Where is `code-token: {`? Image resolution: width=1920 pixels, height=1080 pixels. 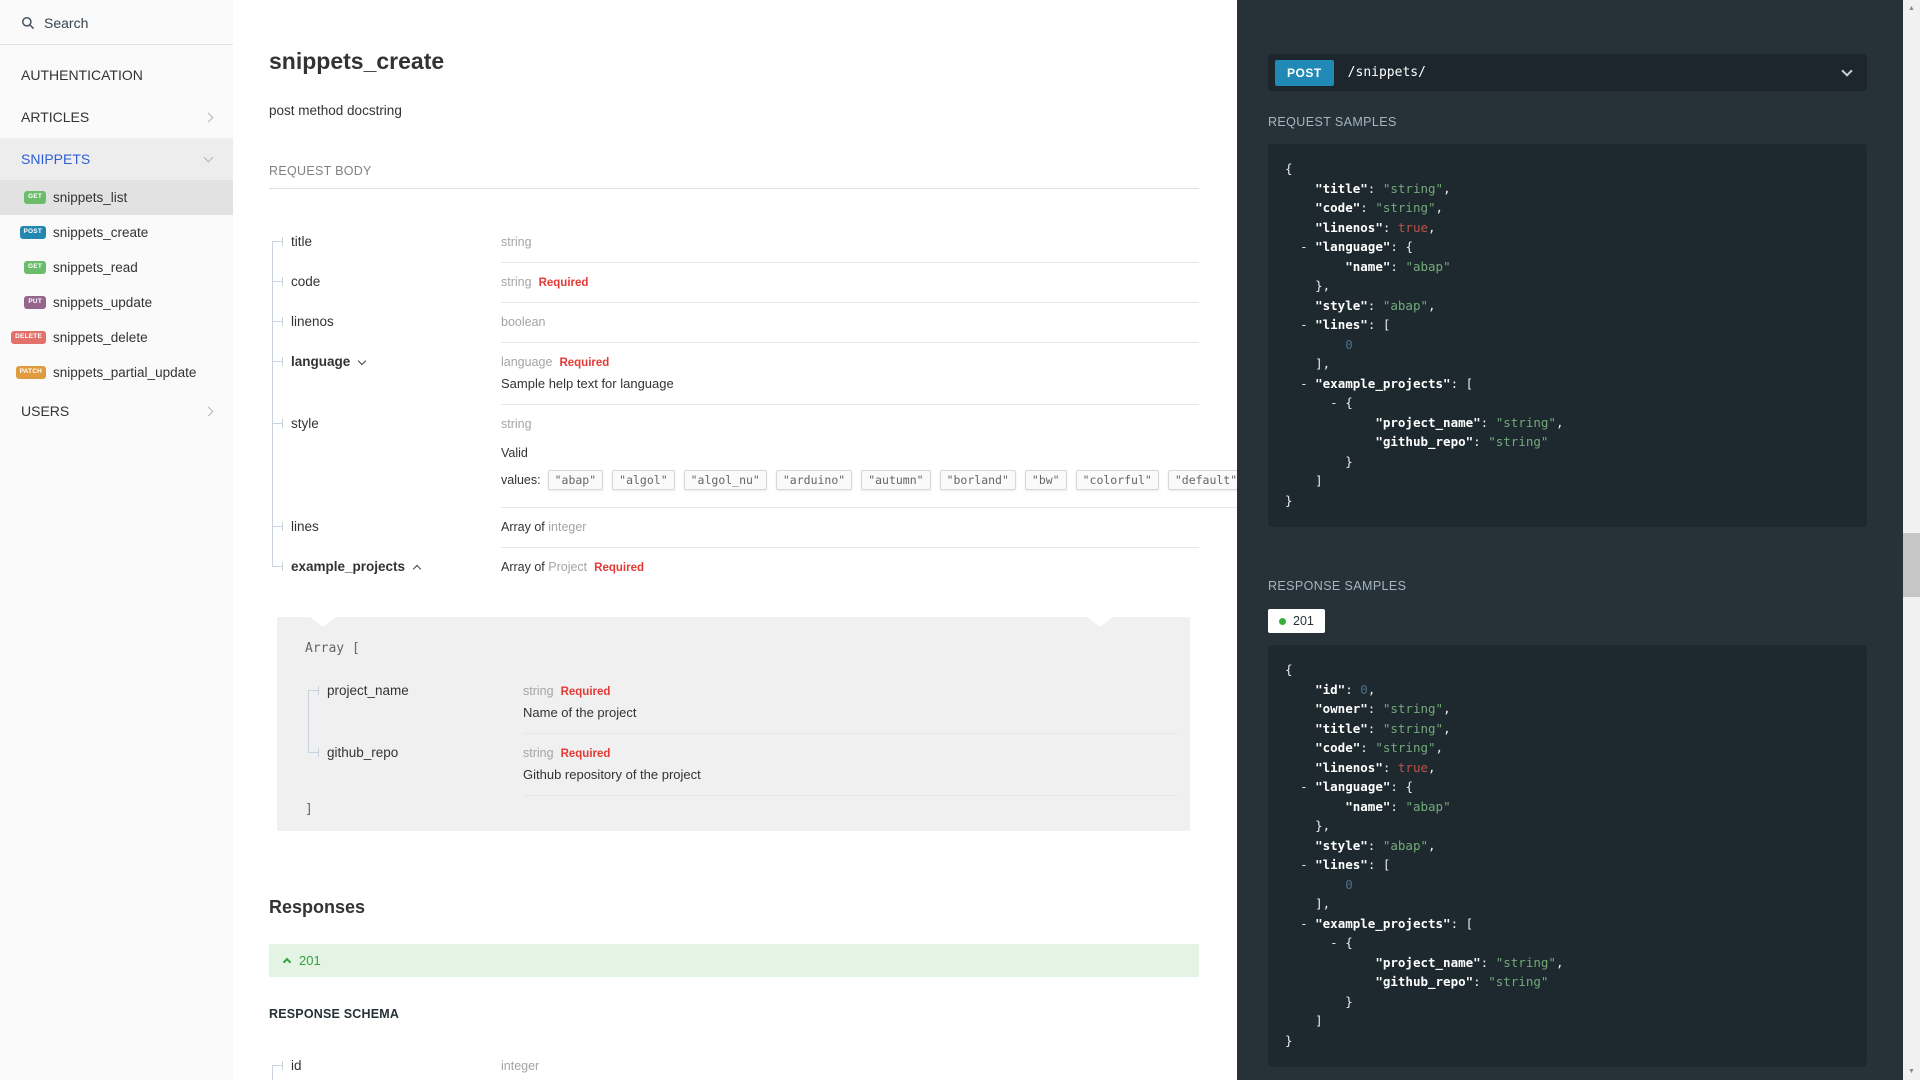
code-token: { is located at coordinates (1289, 168).